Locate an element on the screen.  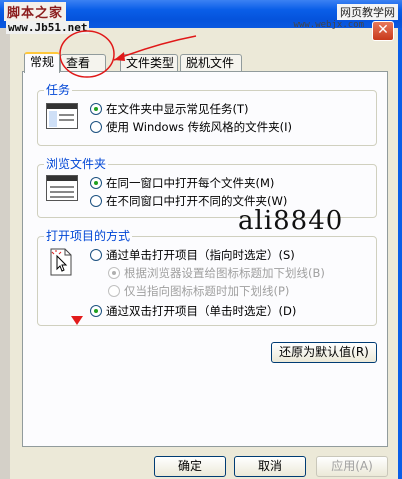
tab-offline-files: 脱机文件 is located at coordinates (211, 63).